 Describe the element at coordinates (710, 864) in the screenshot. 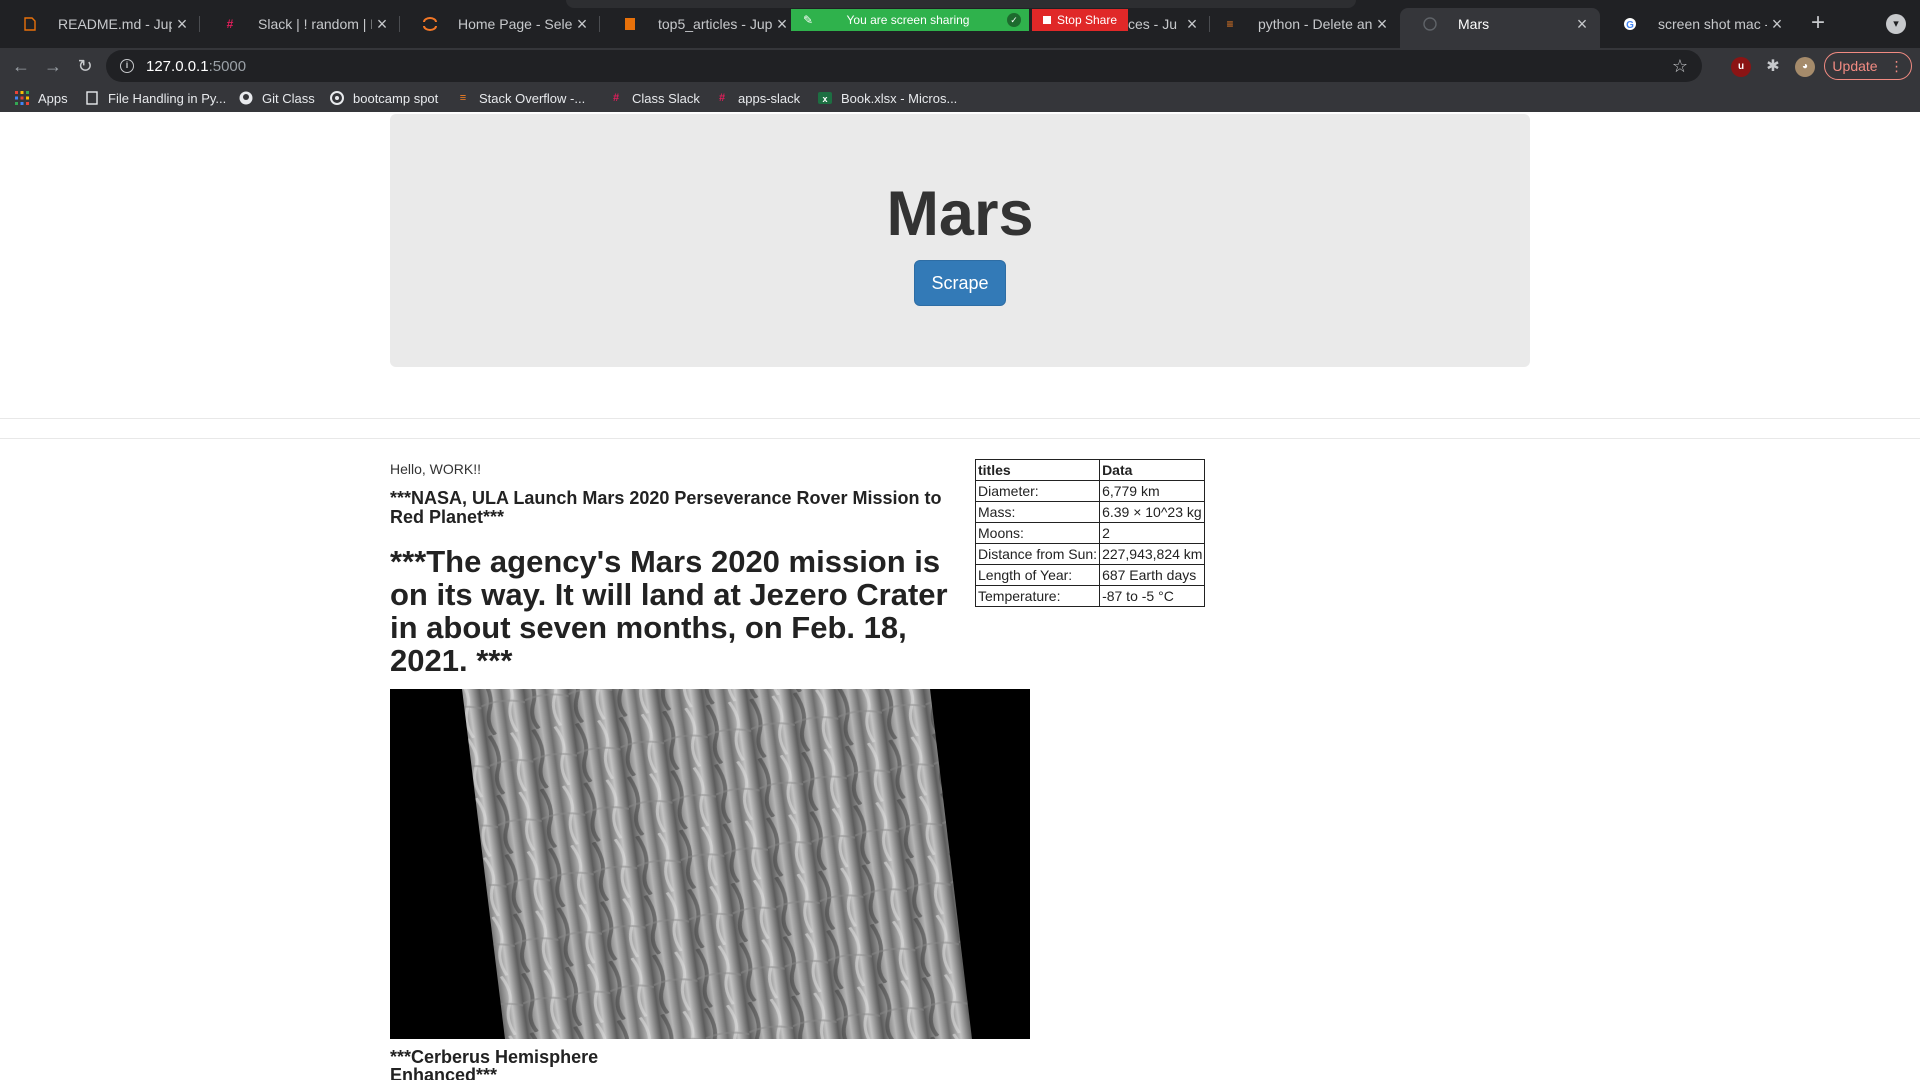

I see `featured-mars-image` at that location.